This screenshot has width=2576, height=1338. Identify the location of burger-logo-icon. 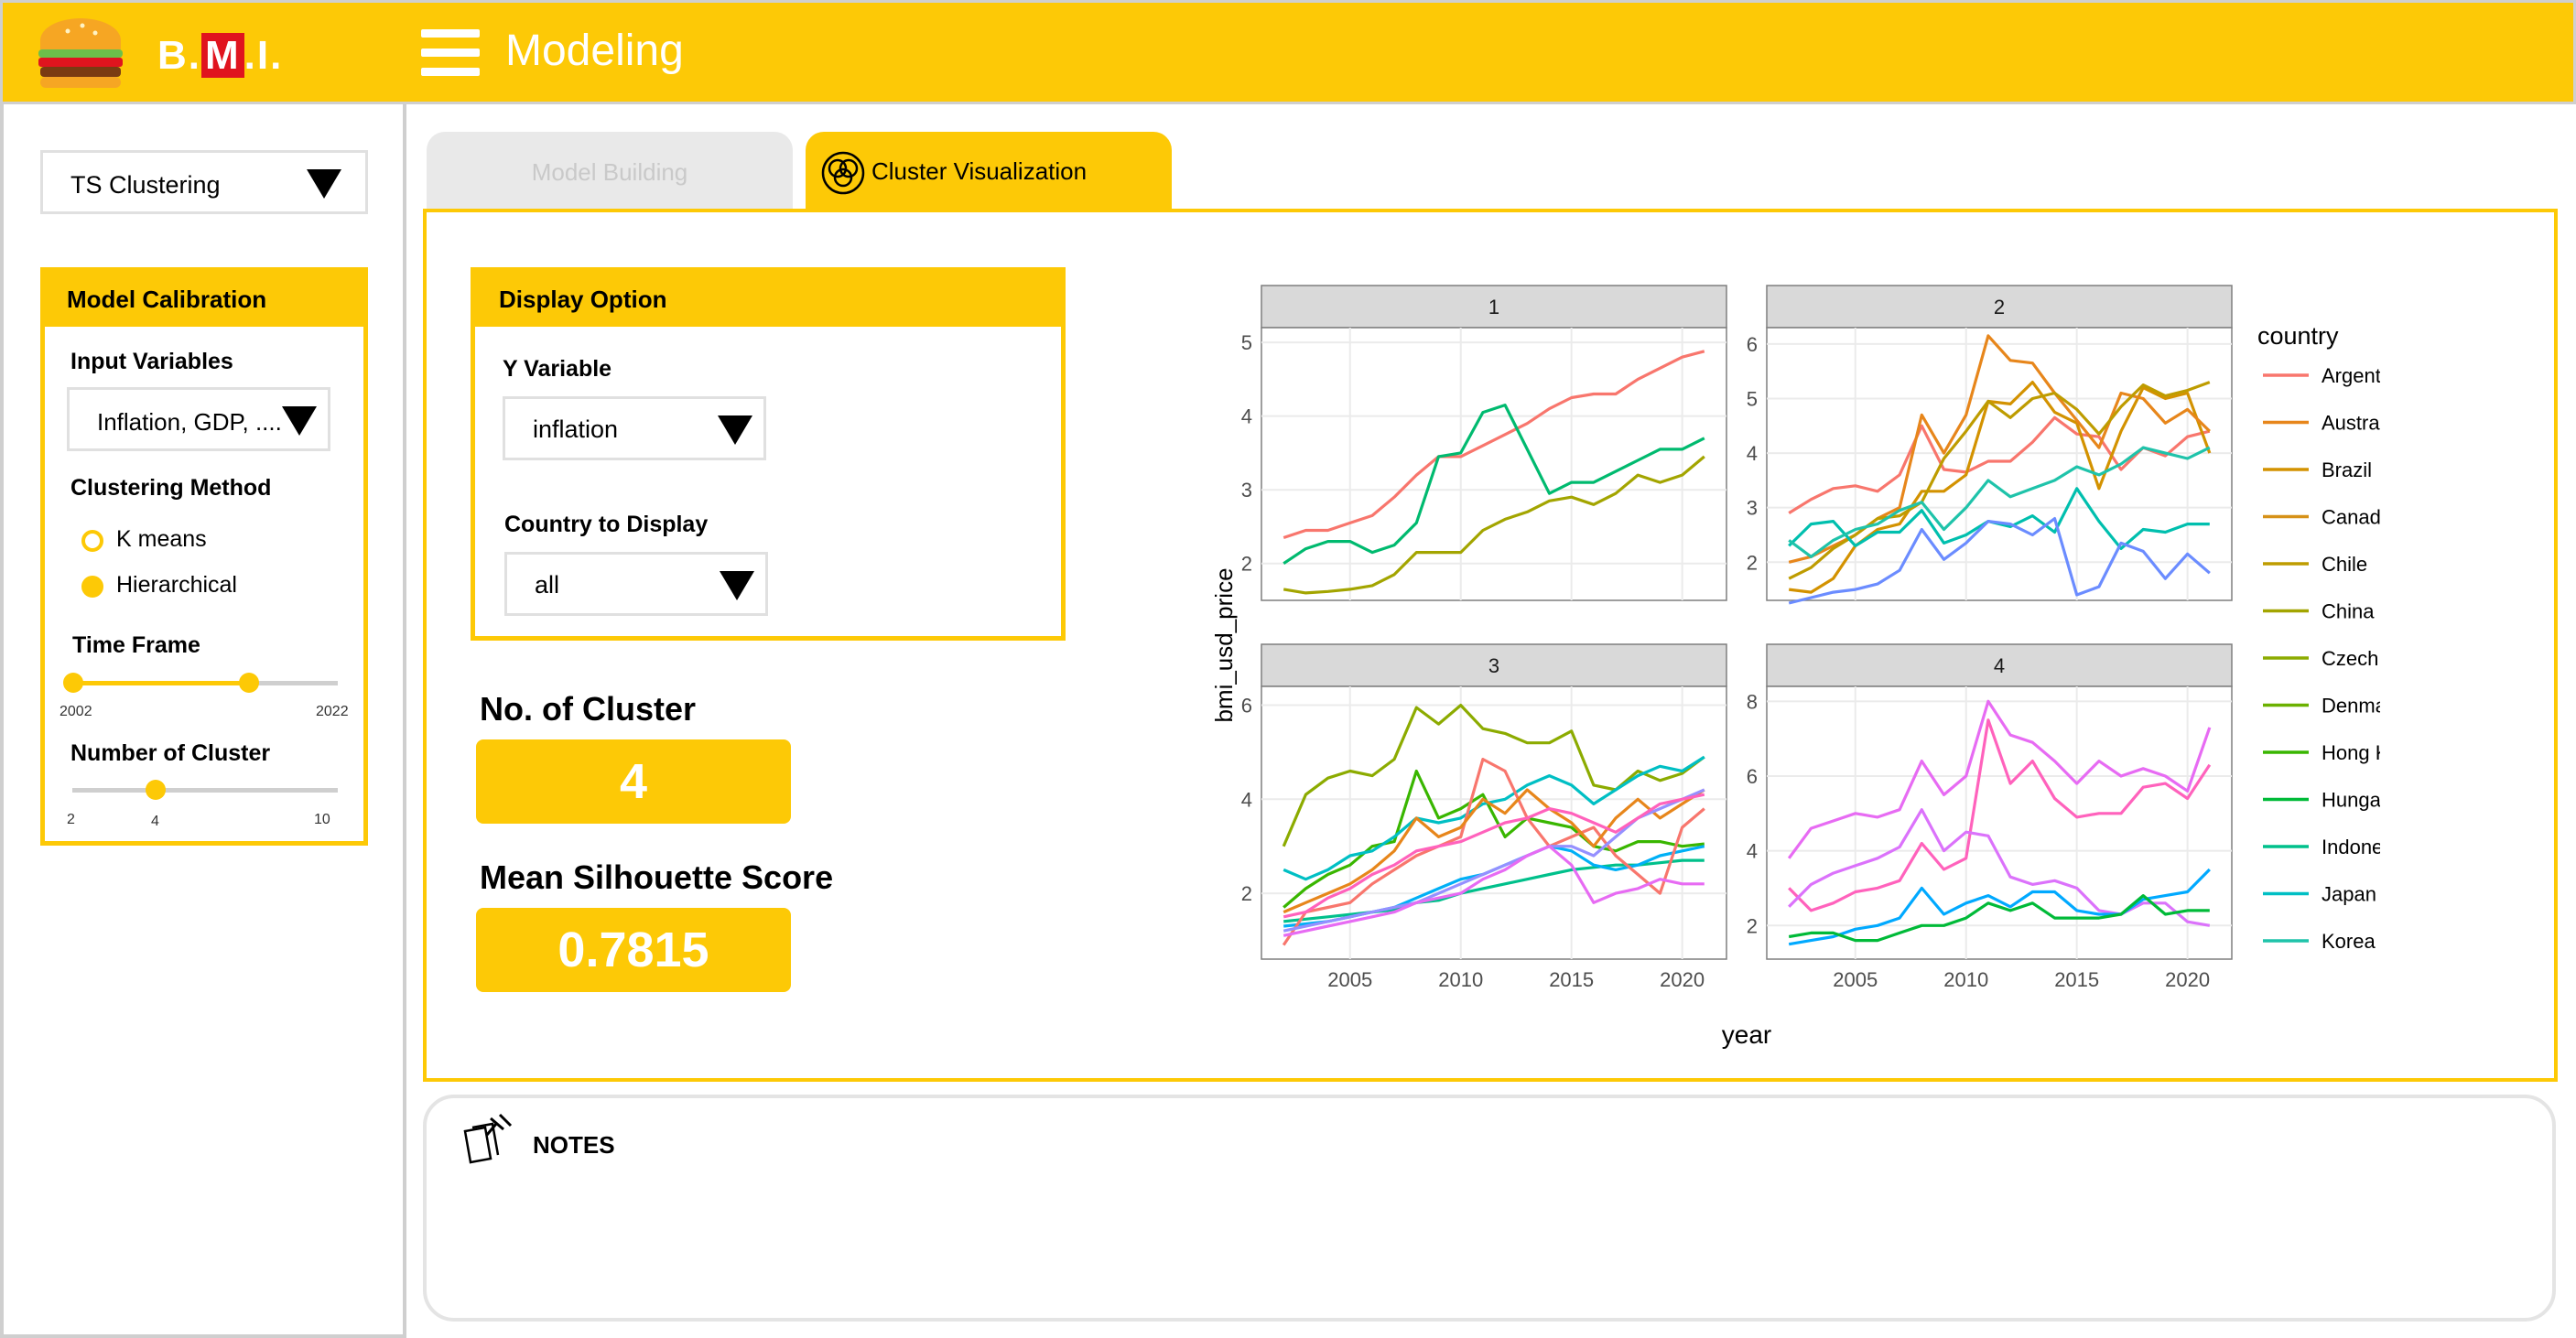
(80, 52).